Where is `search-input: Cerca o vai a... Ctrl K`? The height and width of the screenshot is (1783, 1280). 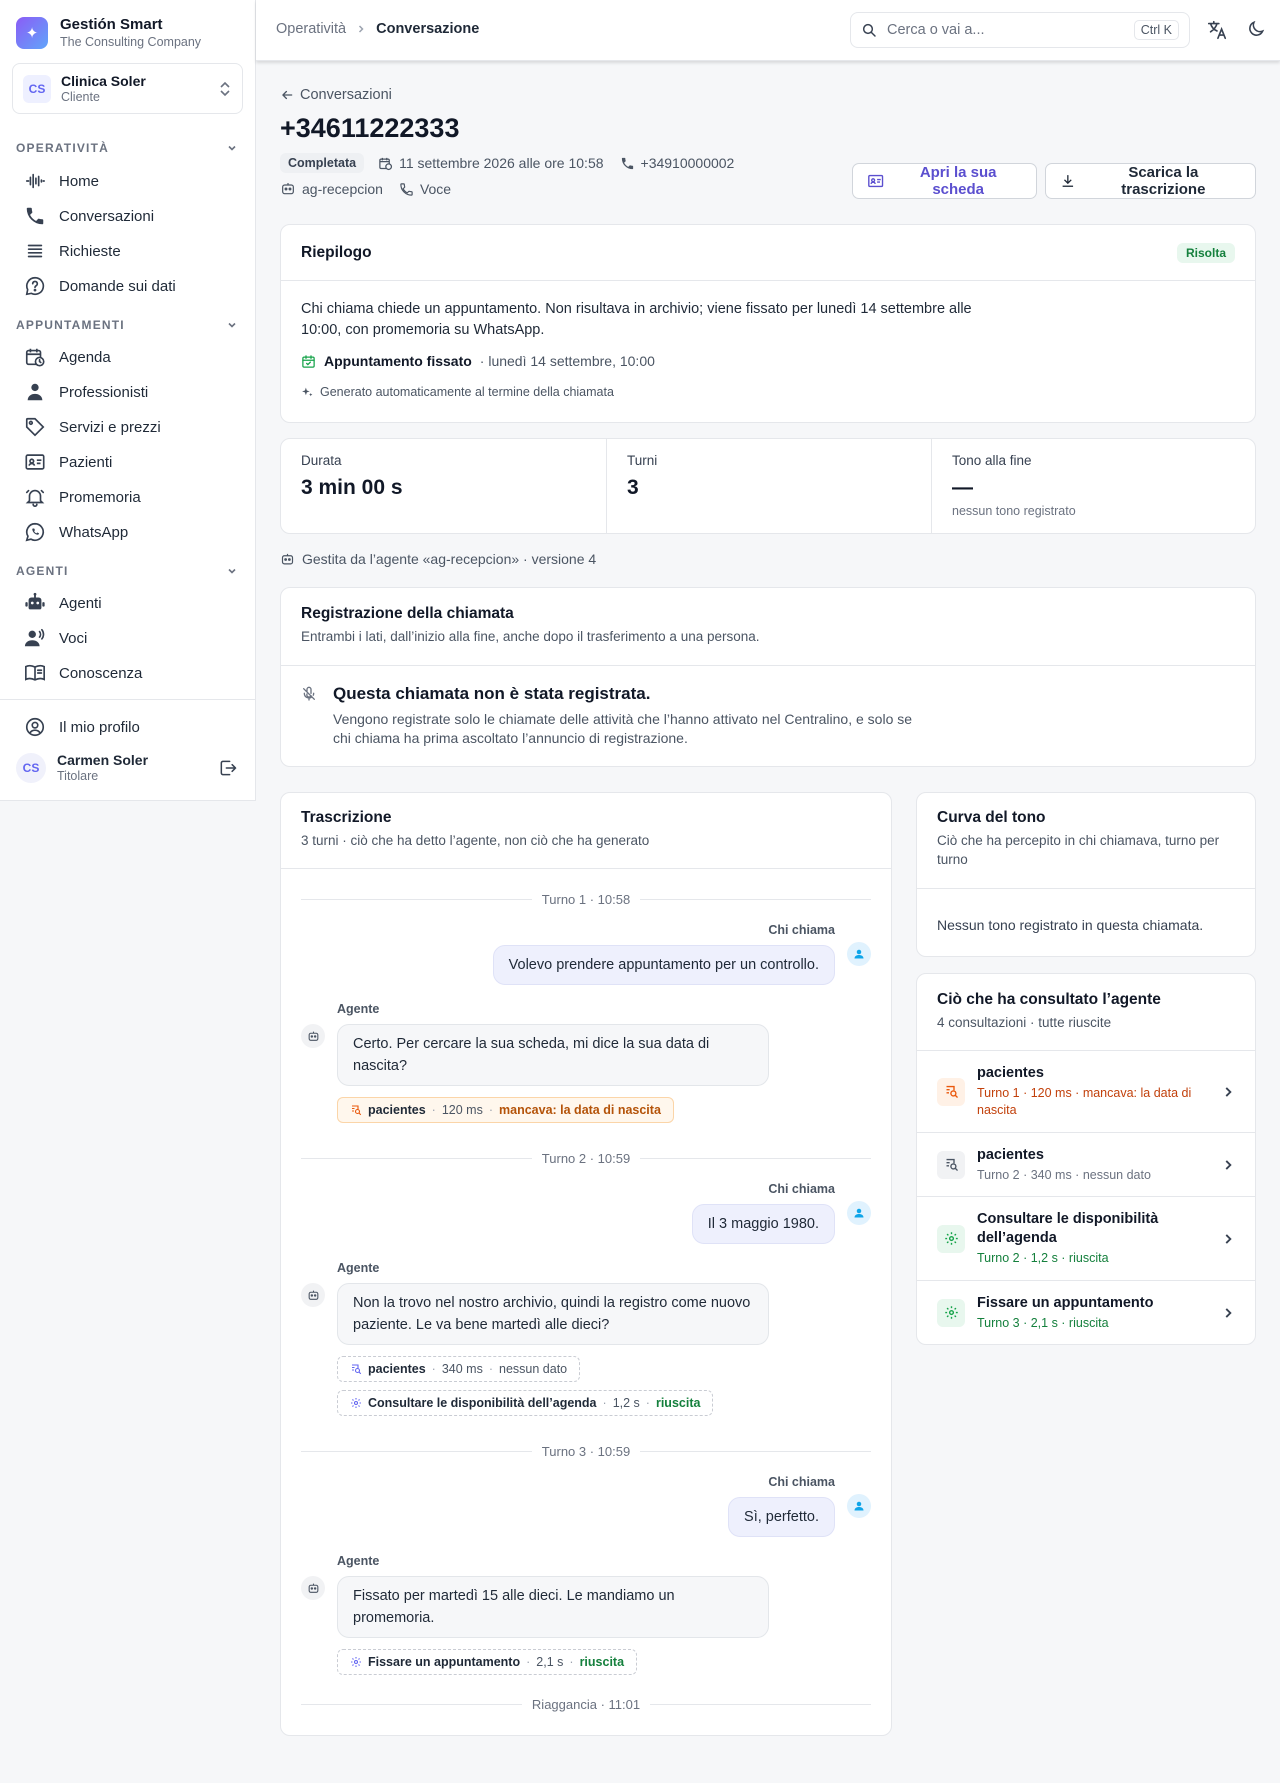 search-input: Cerca o vai a... Ctrl K is located at coordinates (1020, 30).